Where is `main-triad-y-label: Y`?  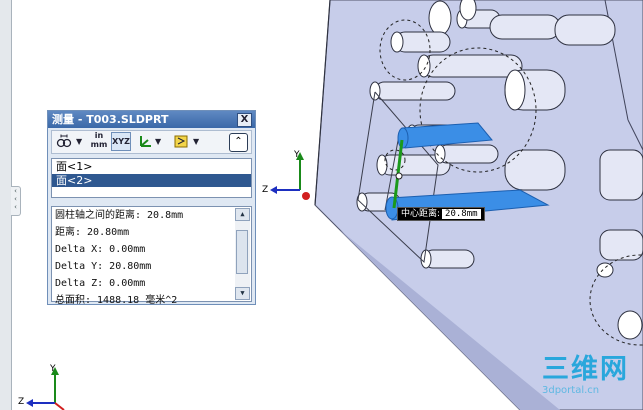 main-triad-y-label: Y is located at coordinates (297, 155).